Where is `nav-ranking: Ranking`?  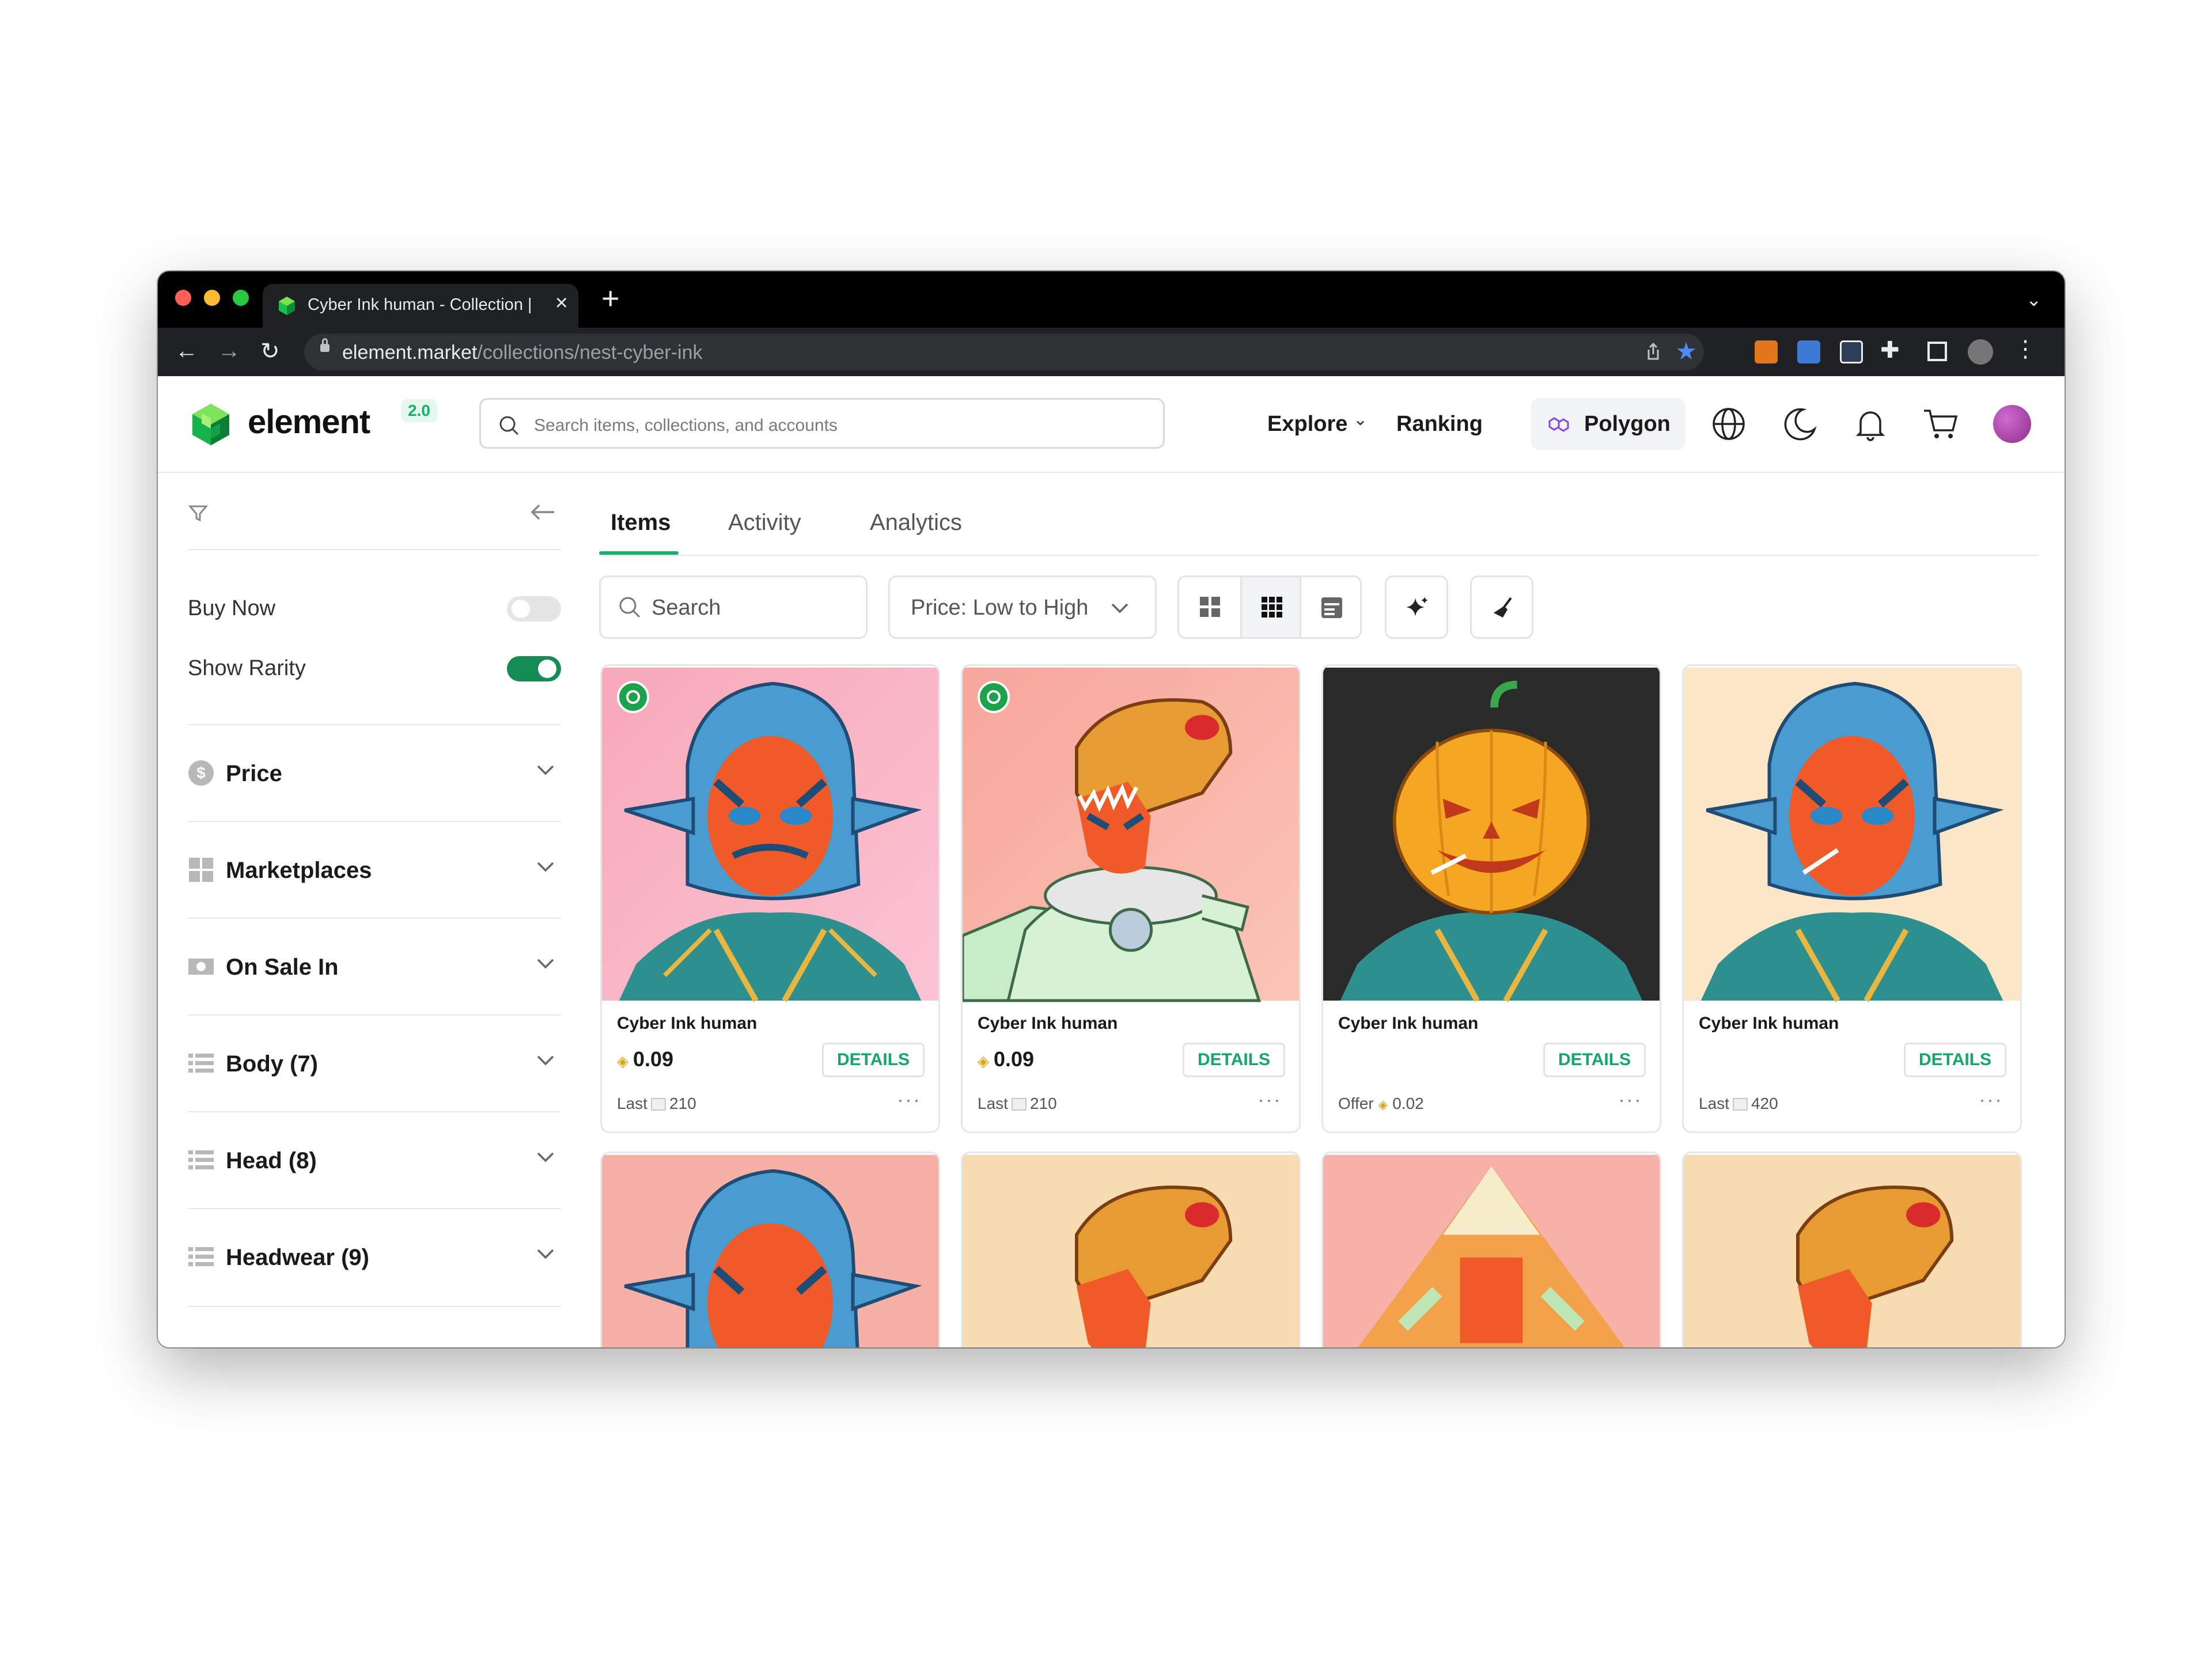 nav-ranking: Ranking is located at coordinates (1439, 424).